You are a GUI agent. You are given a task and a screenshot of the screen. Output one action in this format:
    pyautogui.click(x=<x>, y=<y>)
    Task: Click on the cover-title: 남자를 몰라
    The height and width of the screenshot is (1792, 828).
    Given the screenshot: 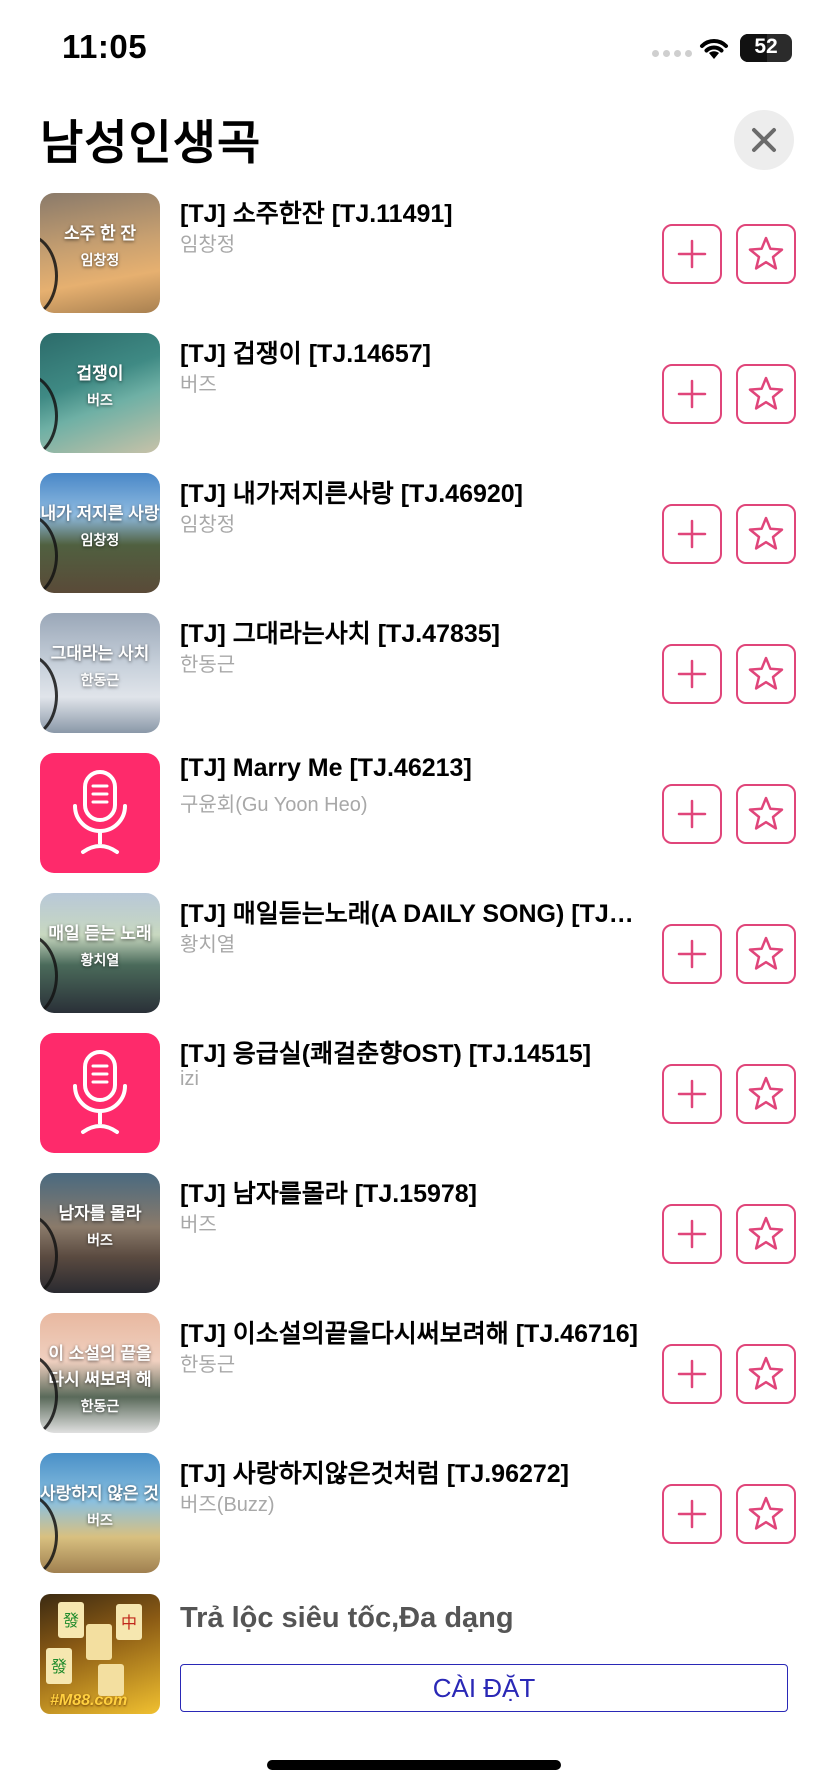 What is the action you would take?
    pyautogui.click(x=100, y=1213)
    